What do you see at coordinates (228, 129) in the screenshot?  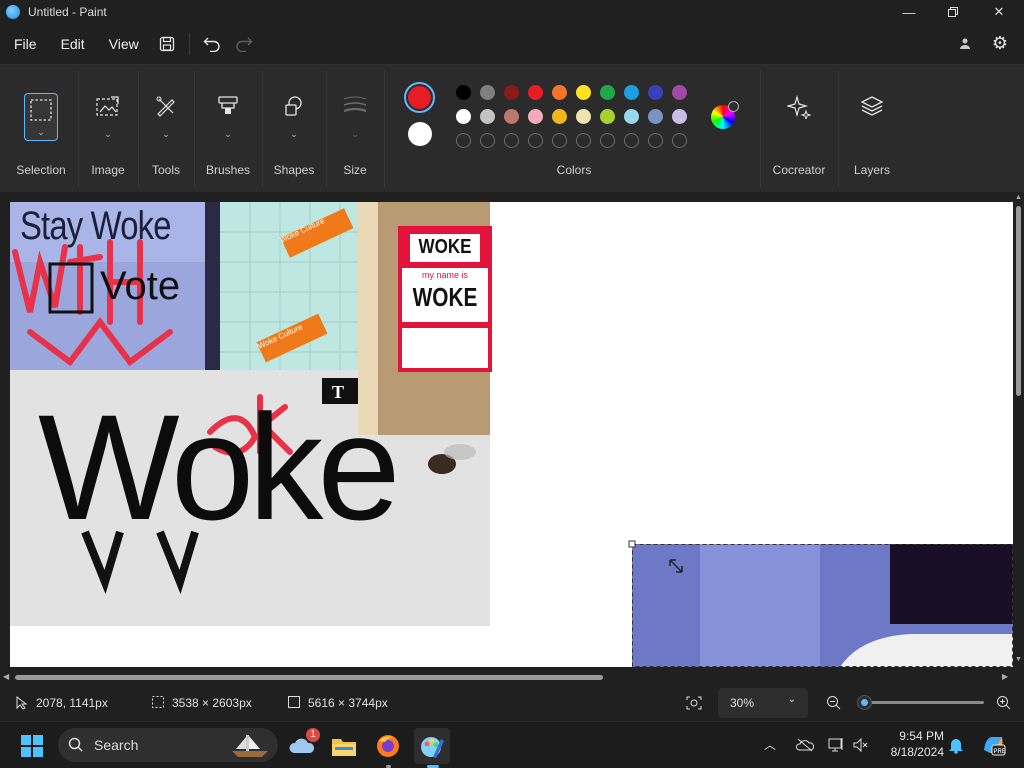 I see `brushes-tool: ⌄ Brushes` at bounding box center [228, 129].